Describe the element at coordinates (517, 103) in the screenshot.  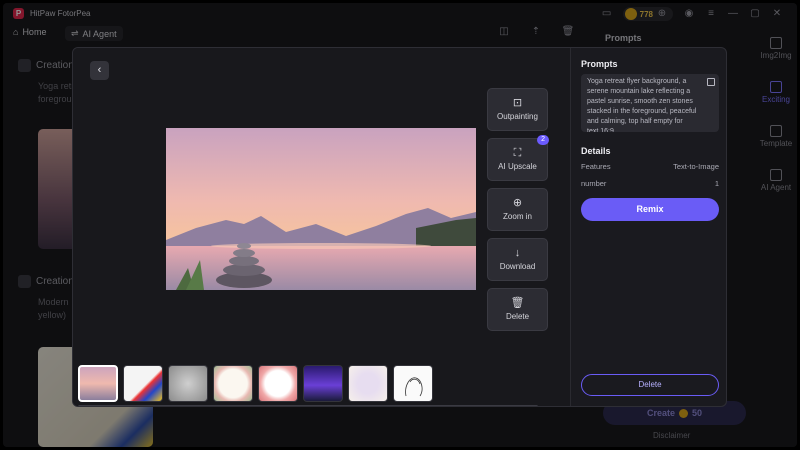
I see `outpainting-icon: ⊡` at that location.